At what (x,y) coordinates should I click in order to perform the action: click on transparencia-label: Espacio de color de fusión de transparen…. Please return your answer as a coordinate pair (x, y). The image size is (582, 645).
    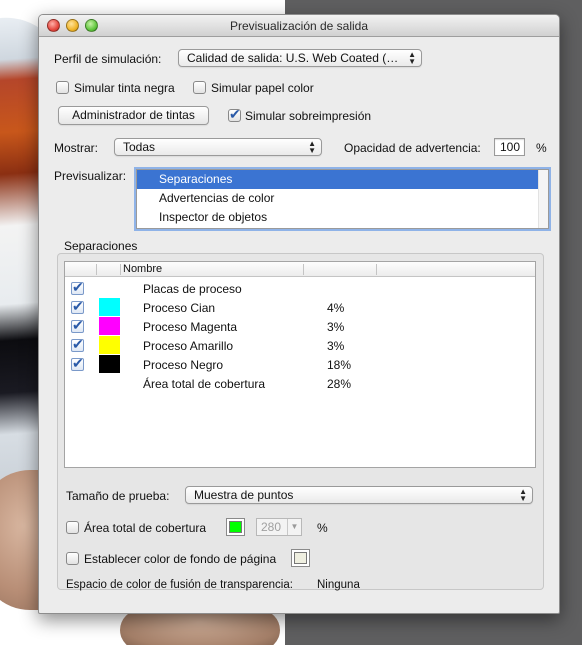
    Looking at the image, I should click on (179, 585).